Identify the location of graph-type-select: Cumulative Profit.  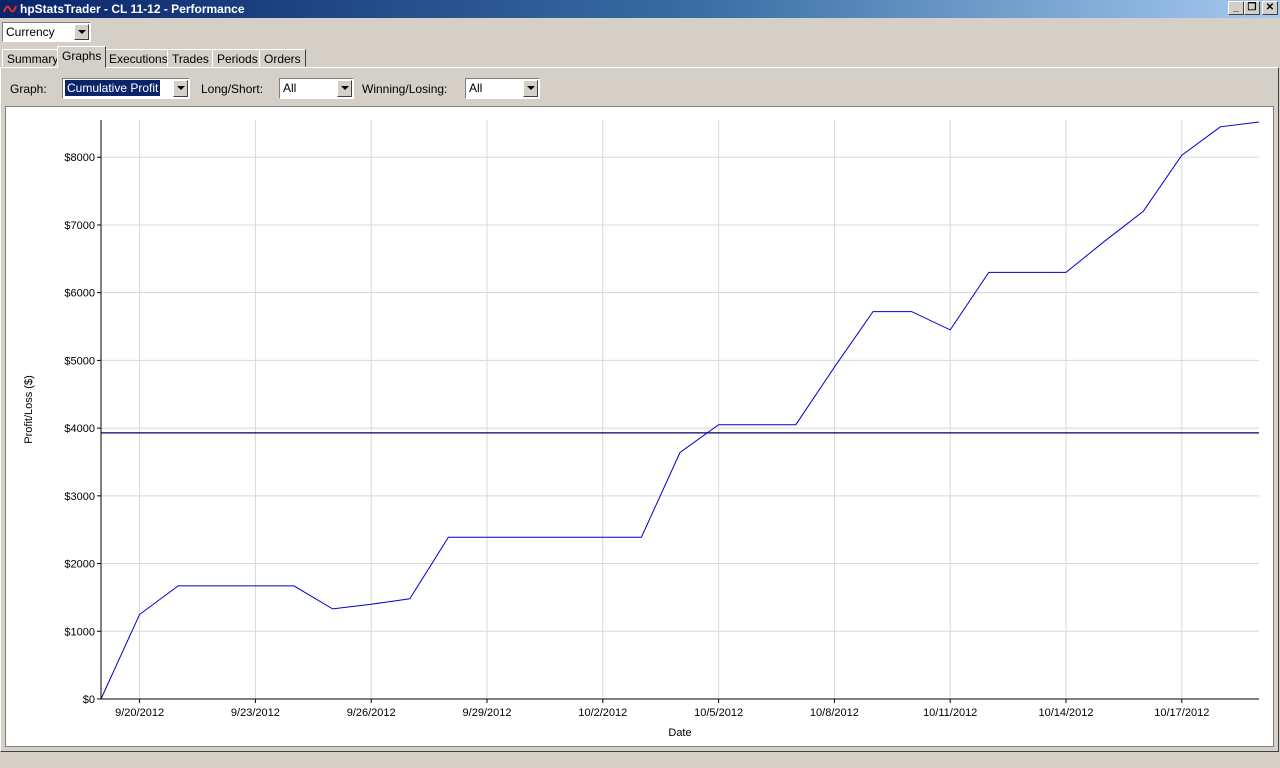
(126, 88).